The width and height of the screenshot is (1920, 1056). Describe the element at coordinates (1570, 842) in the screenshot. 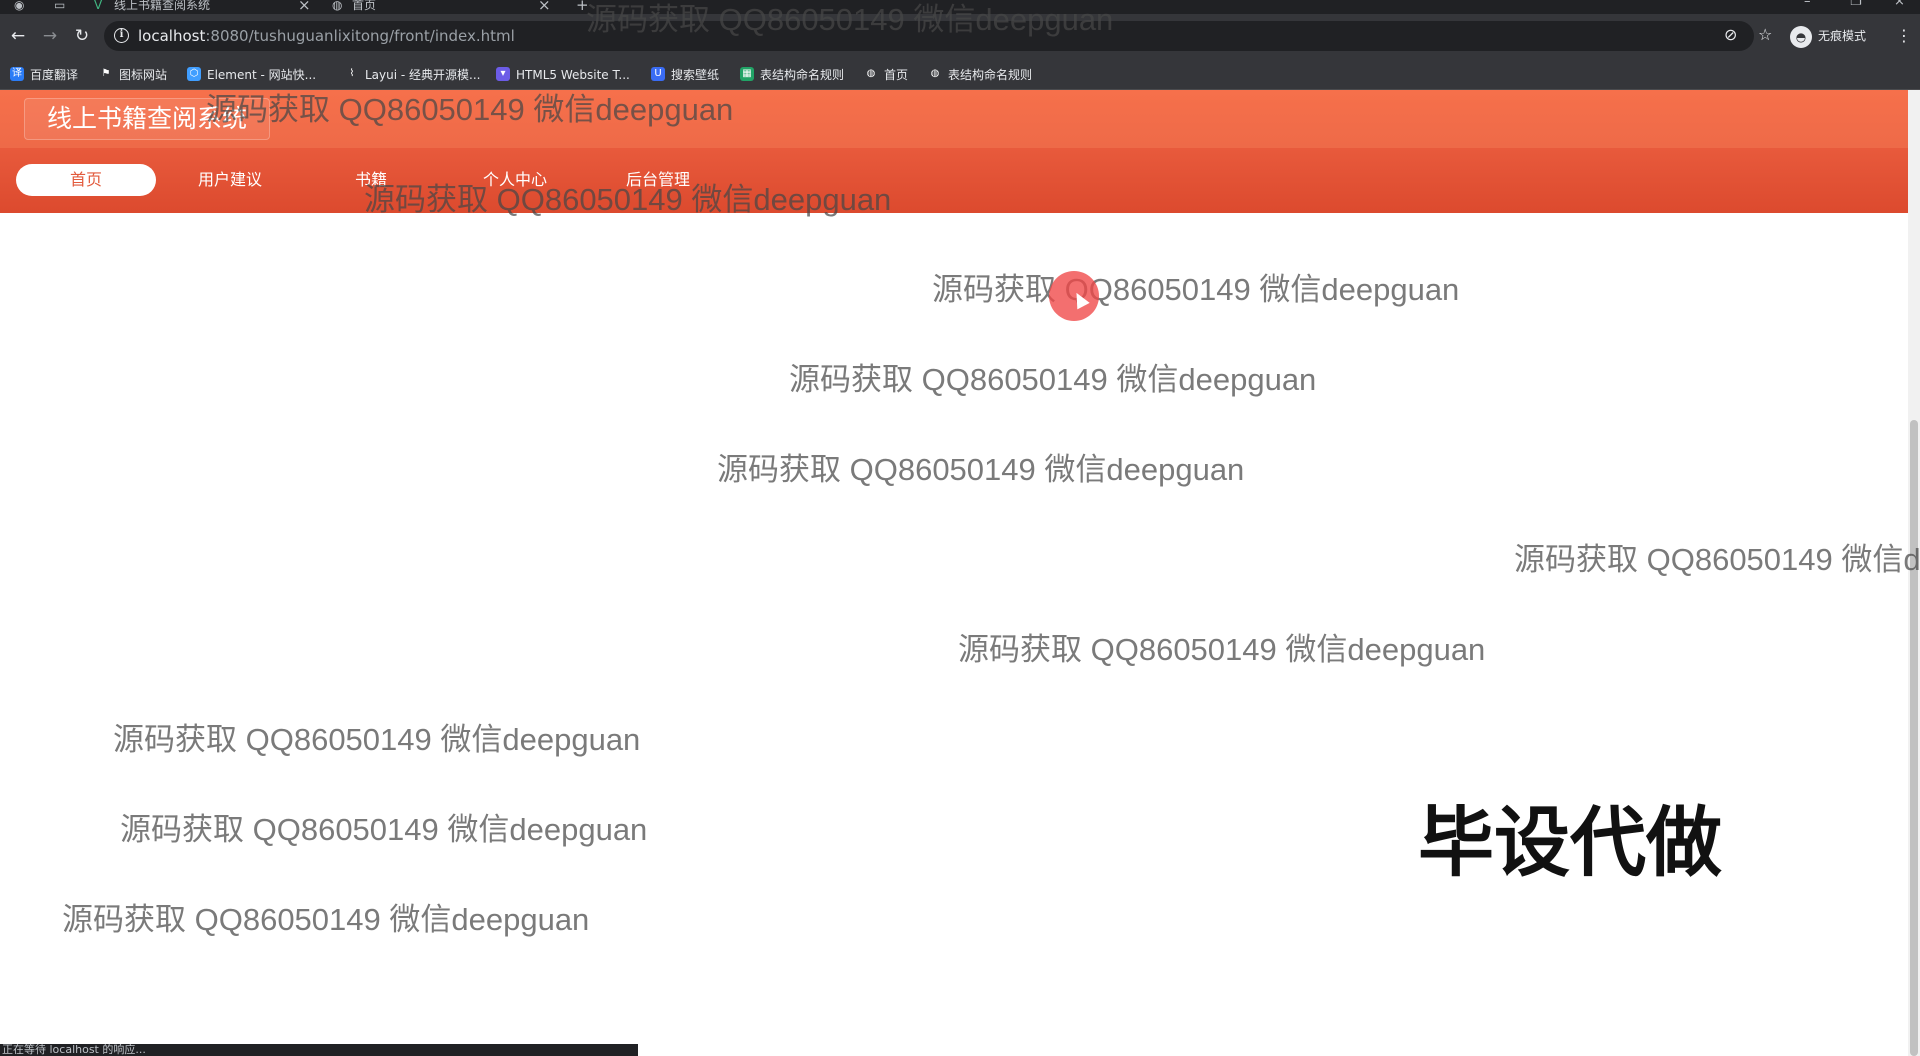

I see `promo-text: 毕设代做` at that location.